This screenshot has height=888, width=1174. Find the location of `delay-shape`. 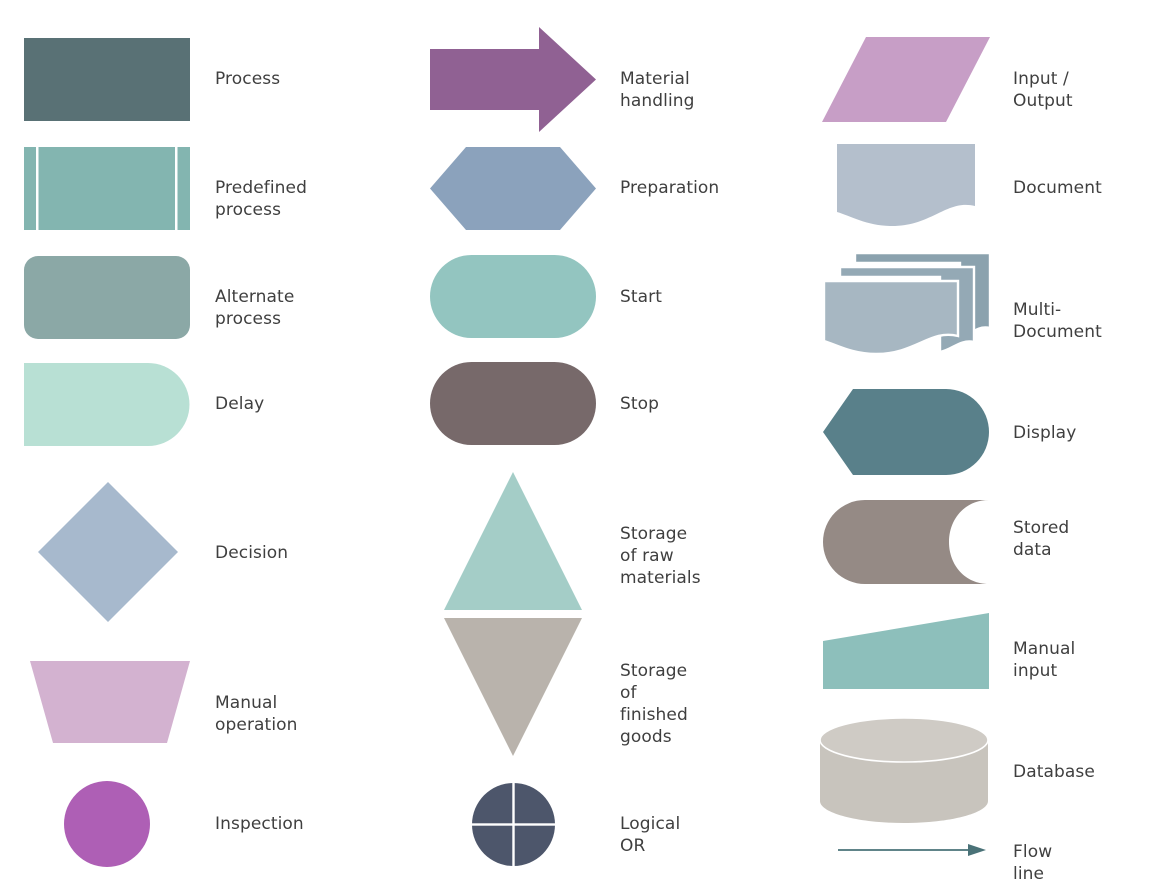

delay-shape is located at coordinates (107, 404).